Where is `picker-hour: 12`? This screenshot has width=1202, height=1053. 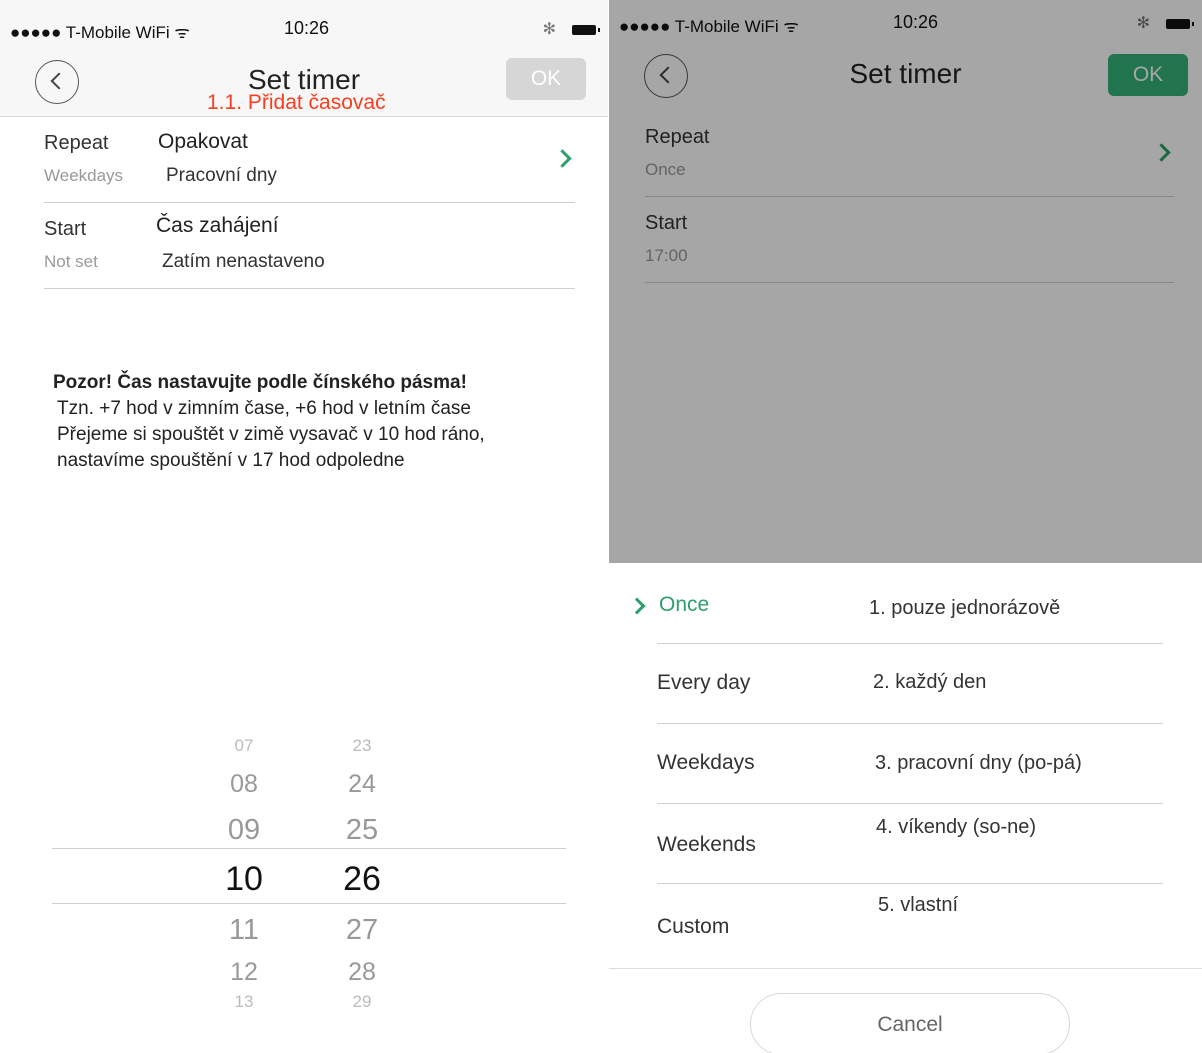 picker-hour: 12 is located at coordinates (244, 972).